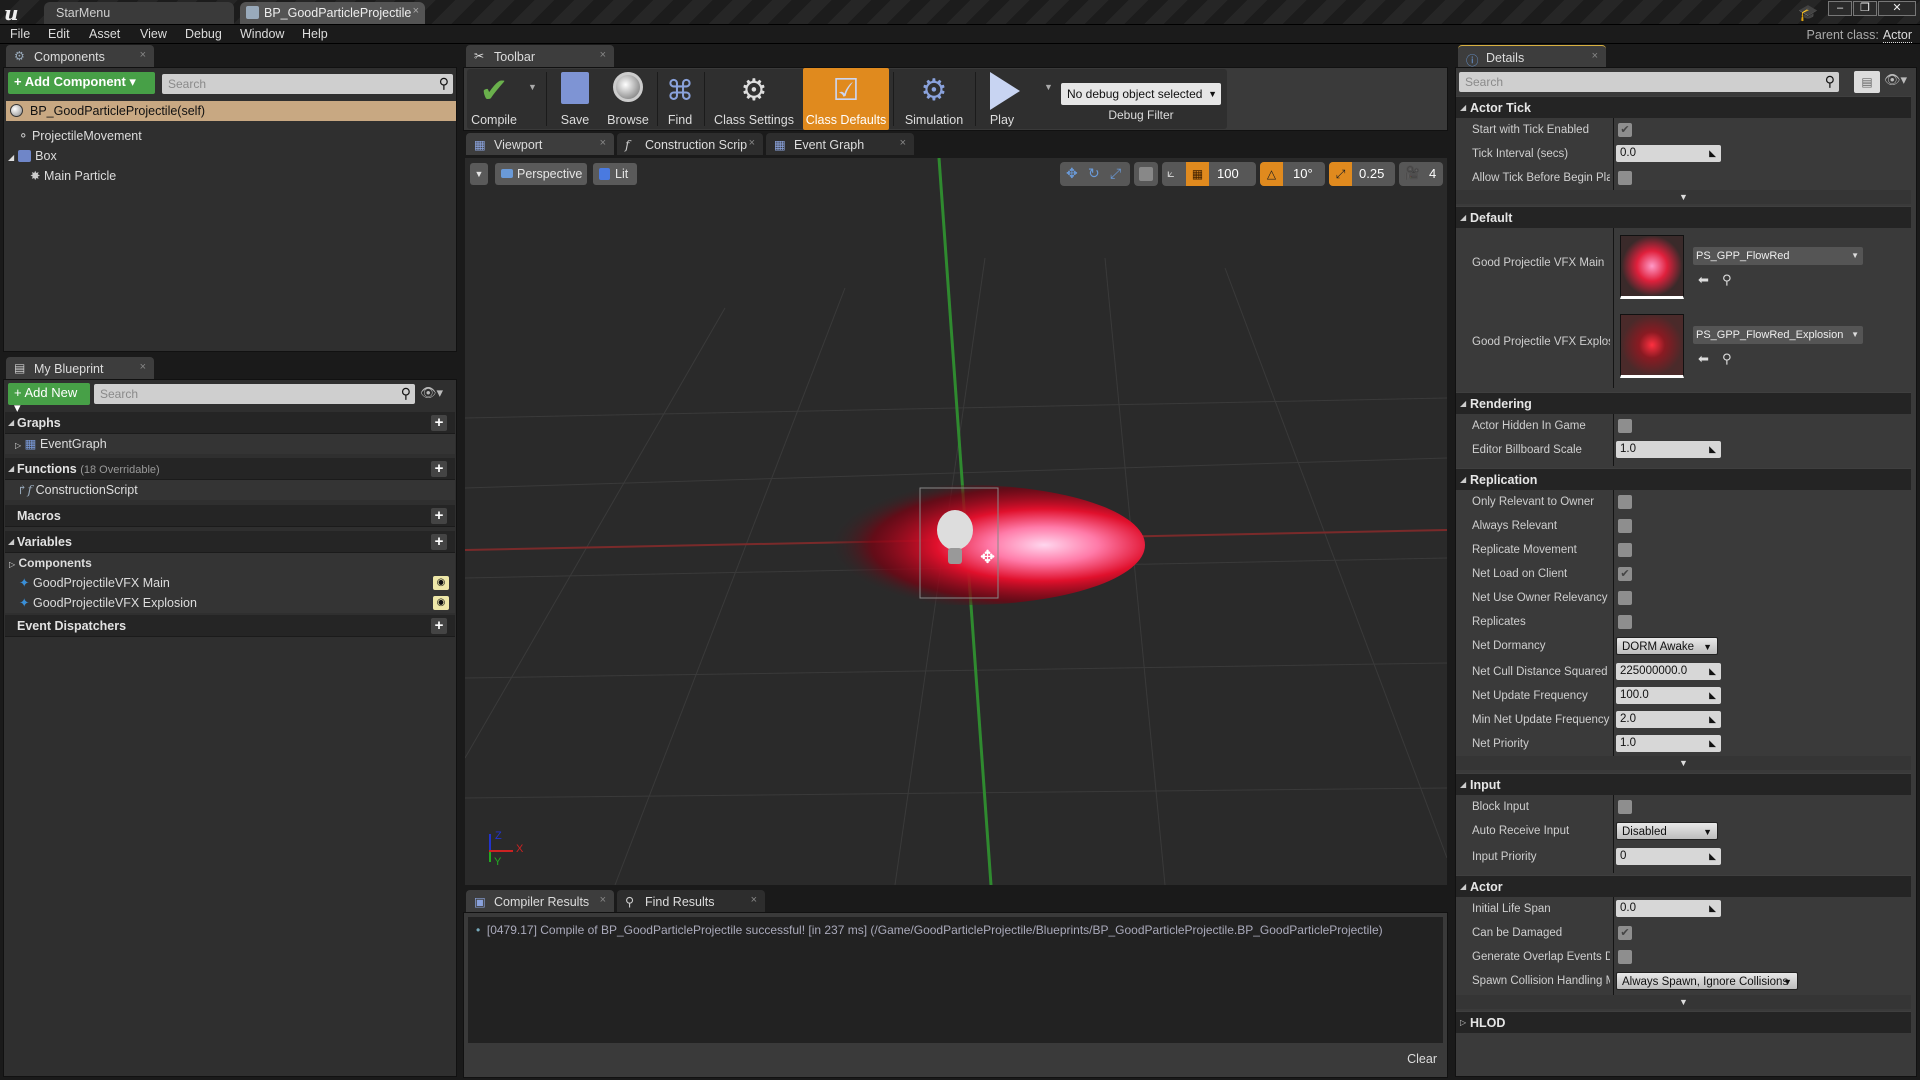 The image size is (1920, 1080). Describe the element at coordinates (80, 136) in the screenshot. I see `component-projectile-movement: ⚬ ProjectileMovement` at that location.